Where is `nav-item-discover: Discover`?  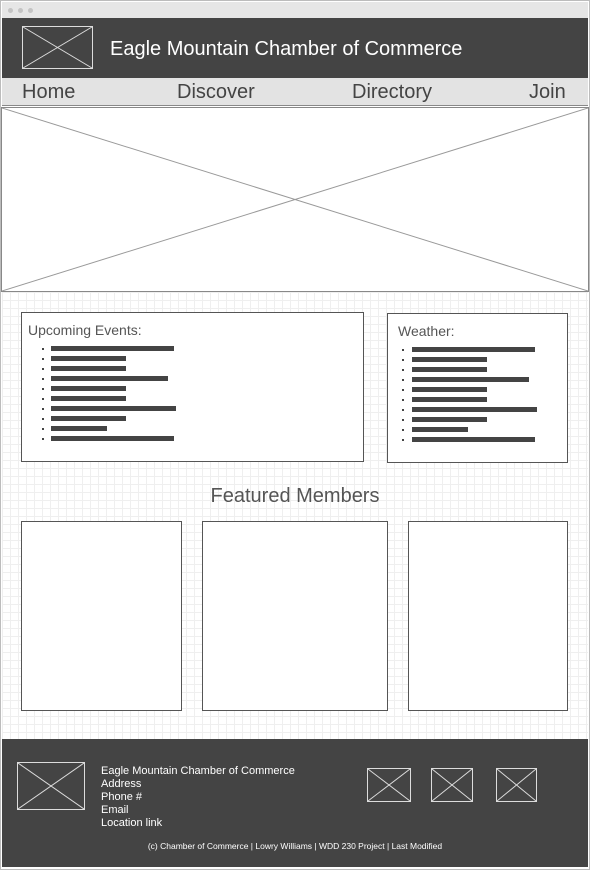 nav-item-discover: Discover is located at coordinates (216, 92).